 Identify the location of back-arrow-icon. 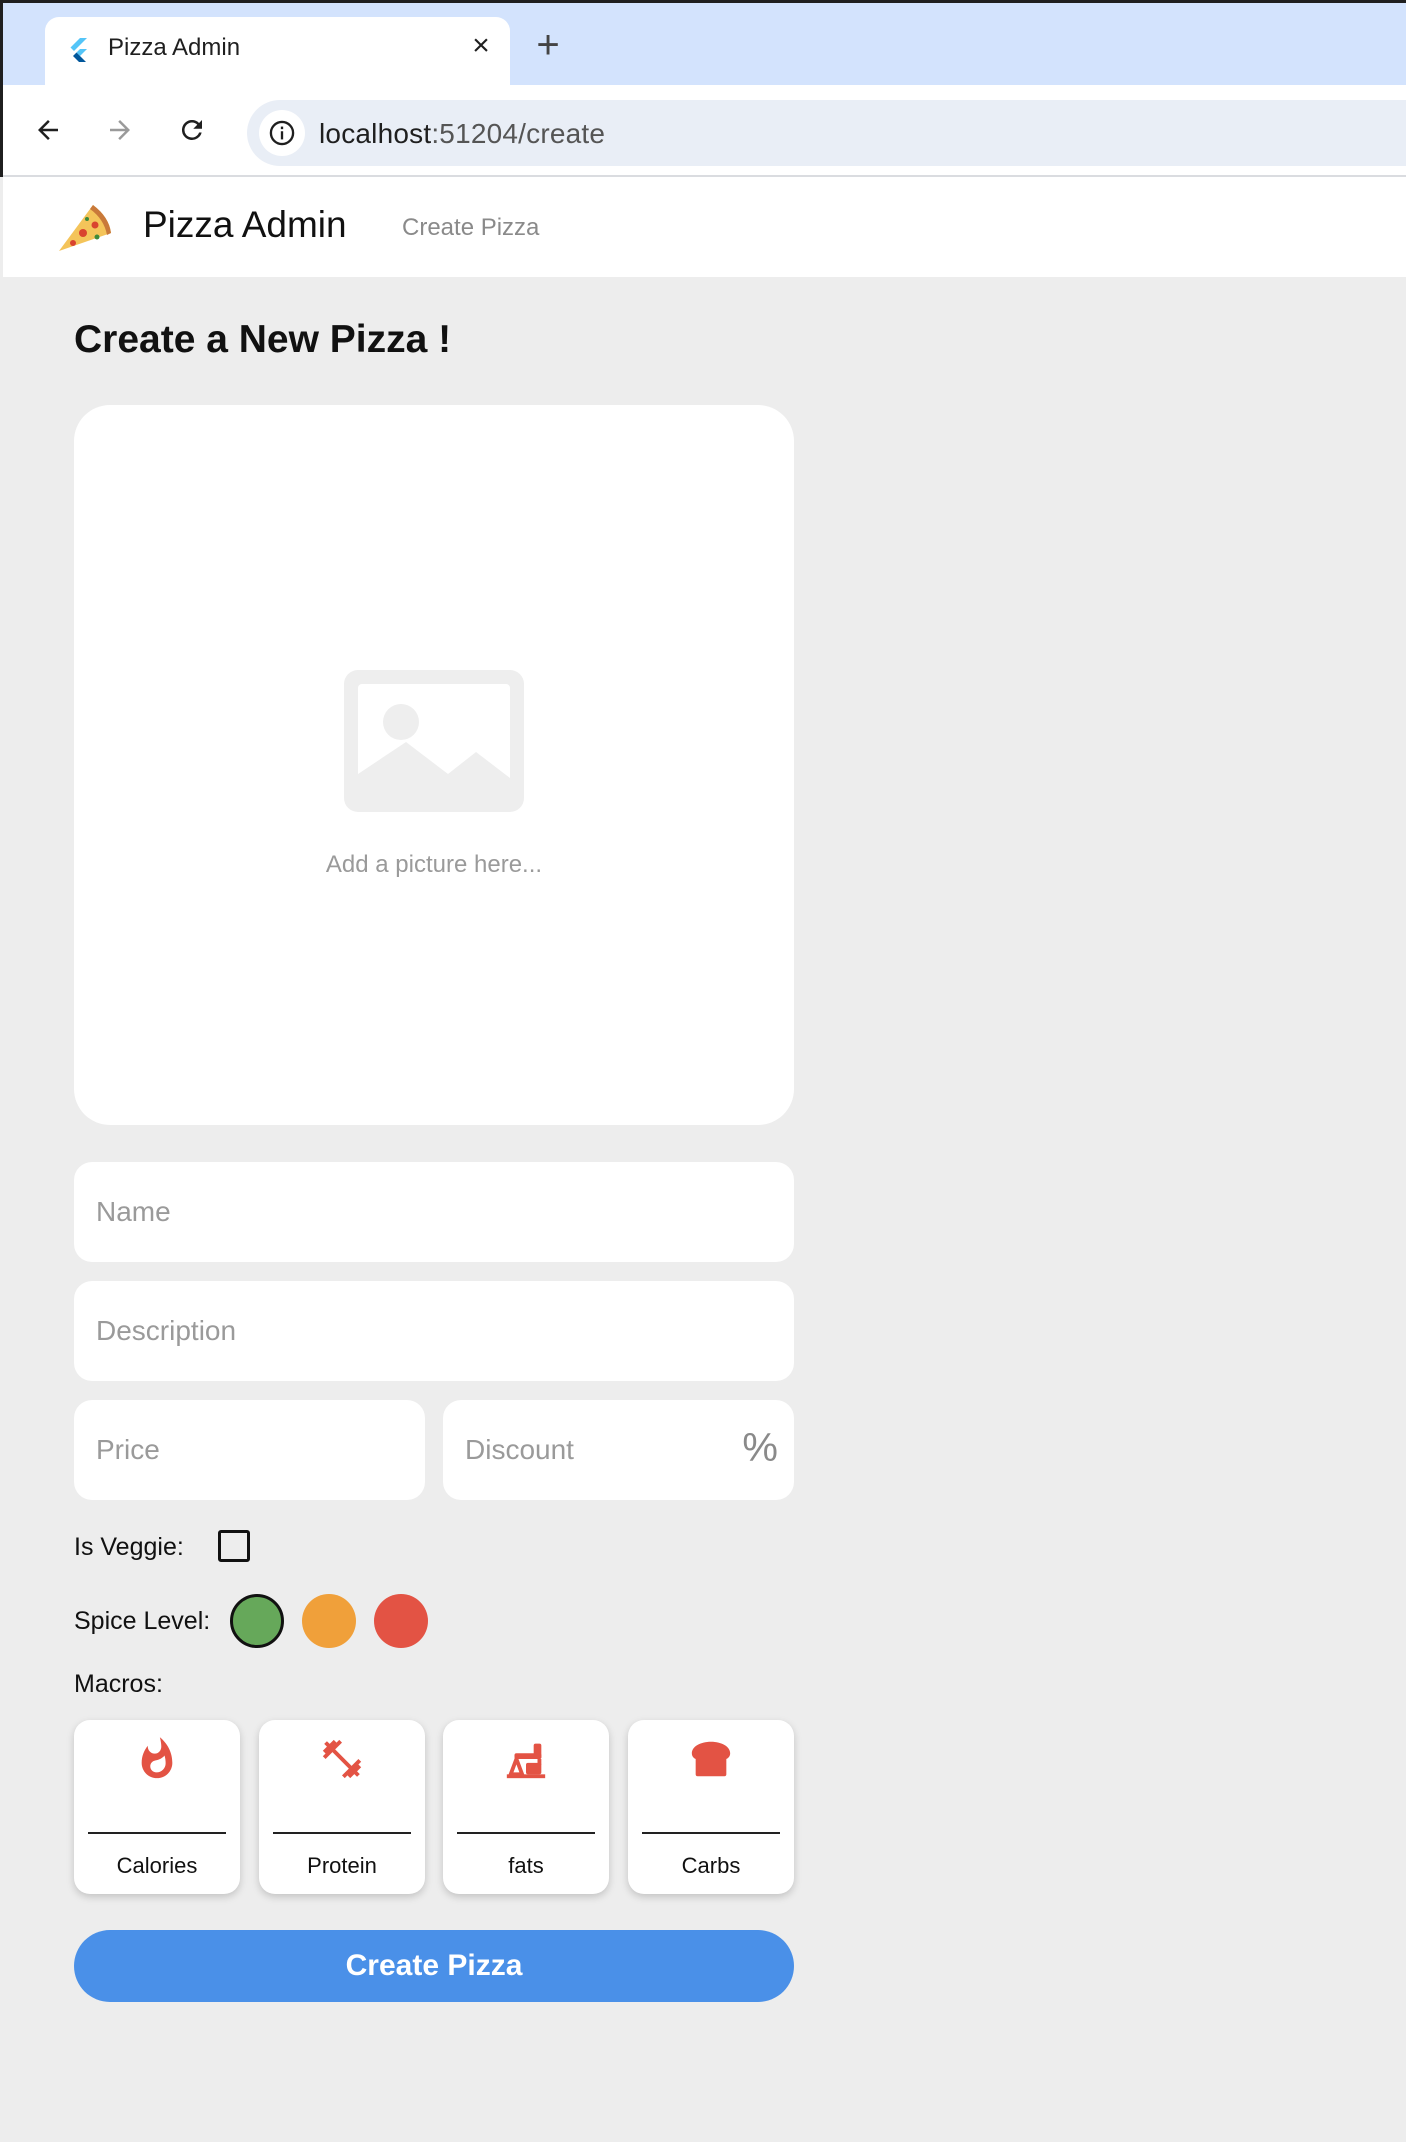
(48, 130).